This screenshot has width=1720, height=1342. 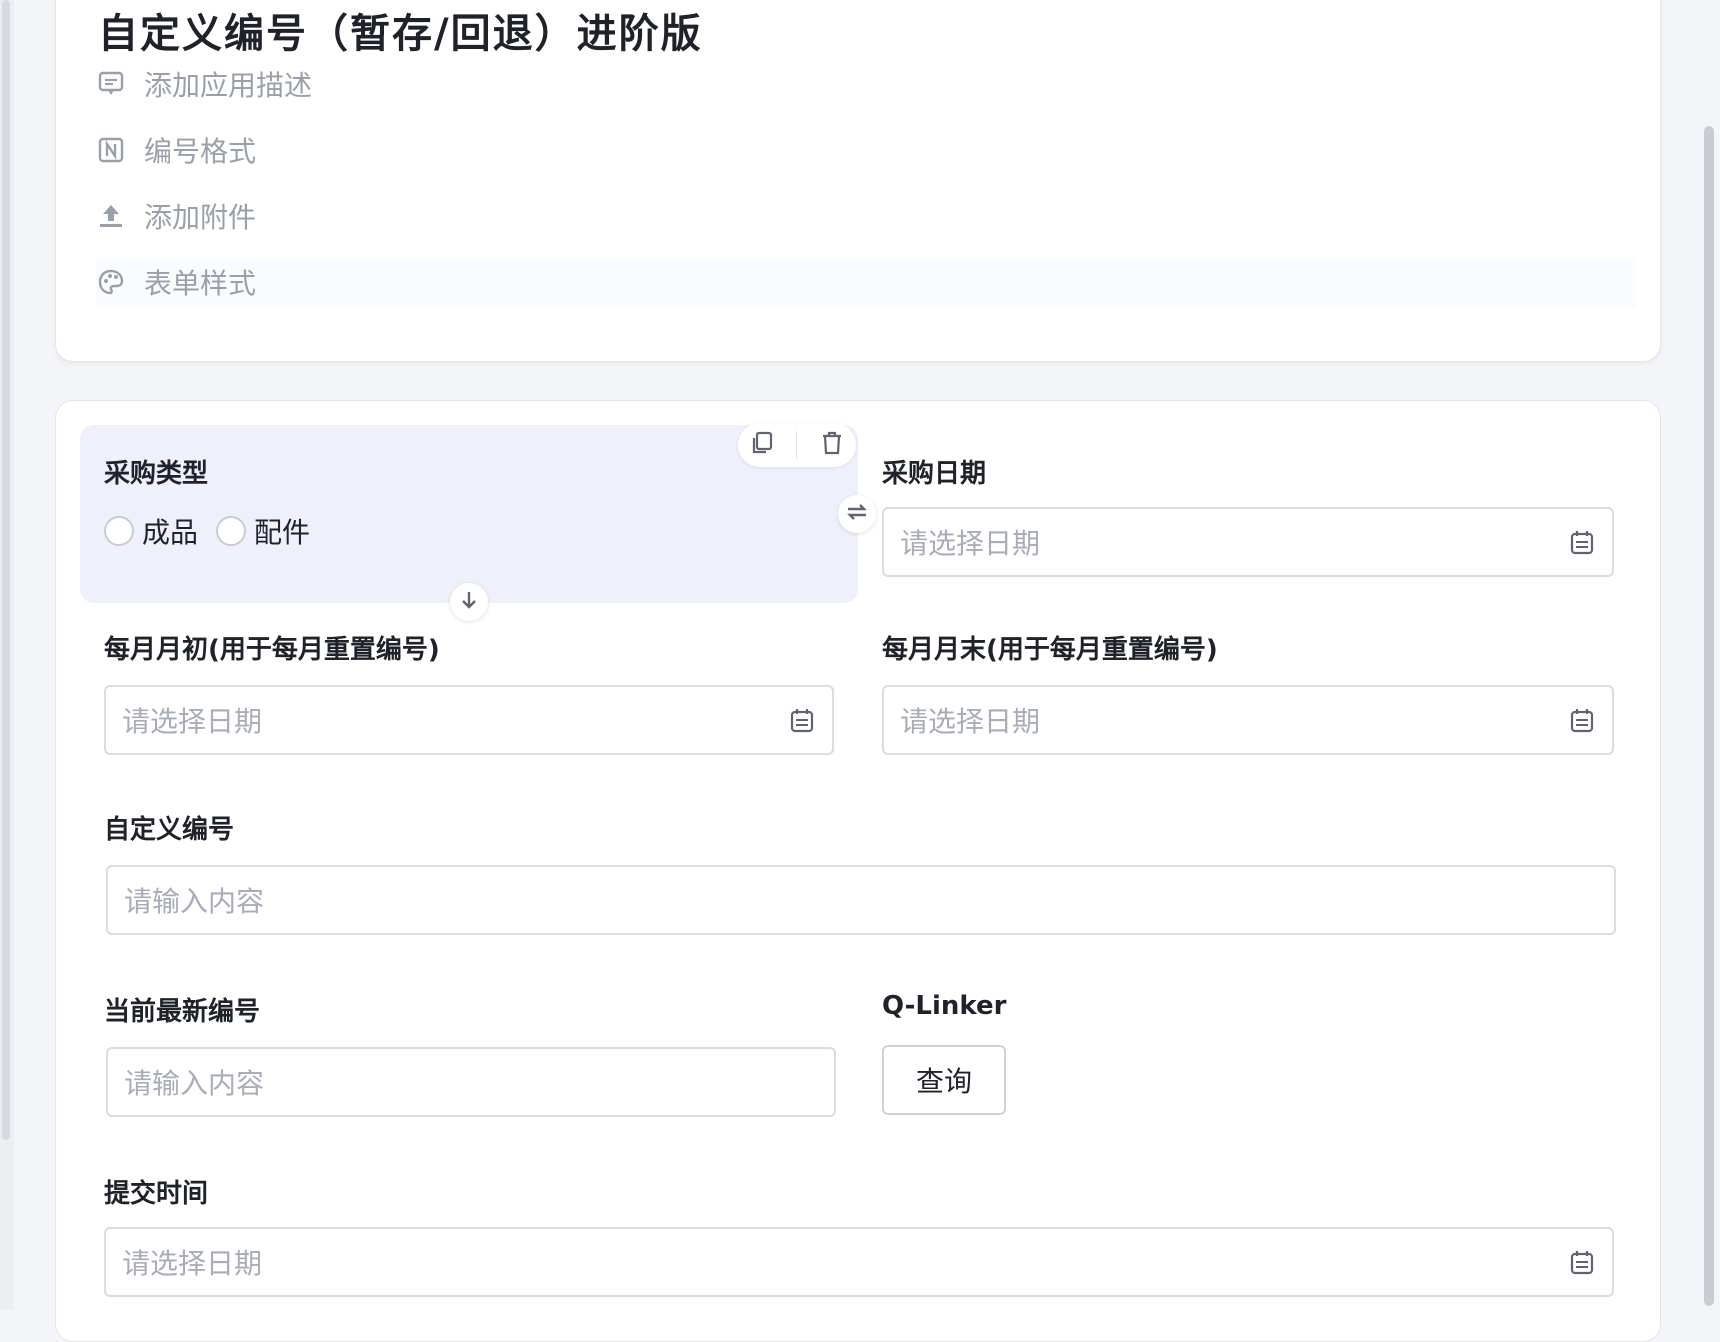 What do you see at coordinates (944, 1006) in the screenshot?
I see `qlinker-label: Q-Linker` at bounding box center [944, 1006].